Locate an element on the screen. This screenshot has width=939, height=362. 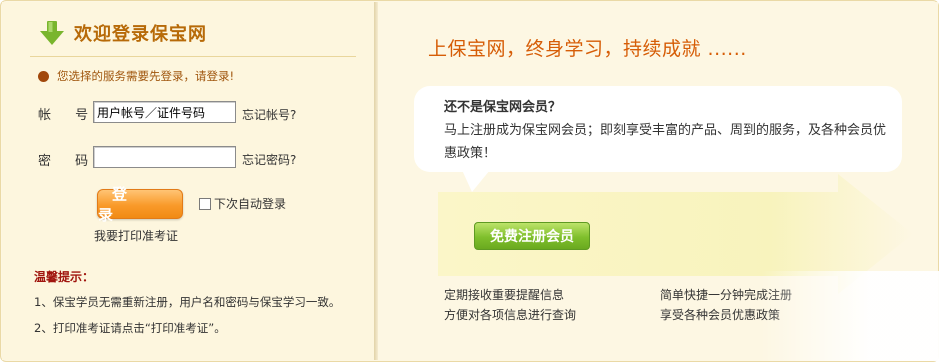
forgot-account-link: 忘记帐号? is located at coordinates (269, 114).